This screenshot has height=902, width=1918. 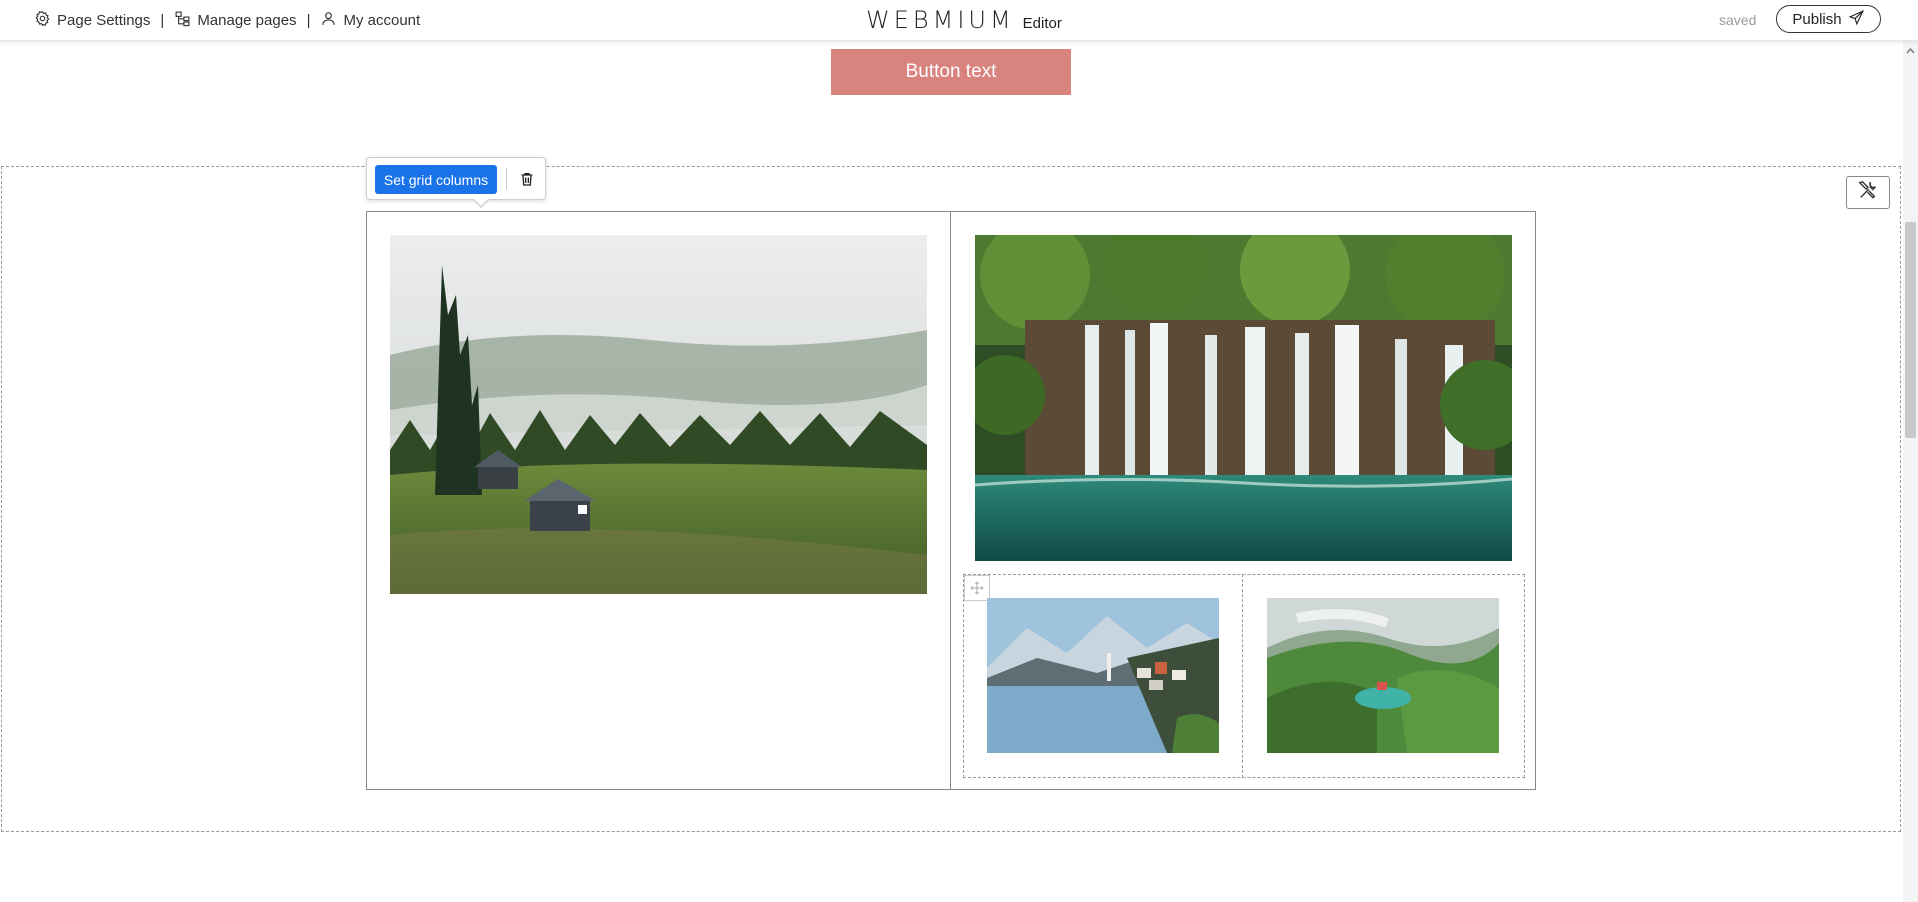 I want to click on manage-pages-label: Manage pages, so click(x=247, y=20).